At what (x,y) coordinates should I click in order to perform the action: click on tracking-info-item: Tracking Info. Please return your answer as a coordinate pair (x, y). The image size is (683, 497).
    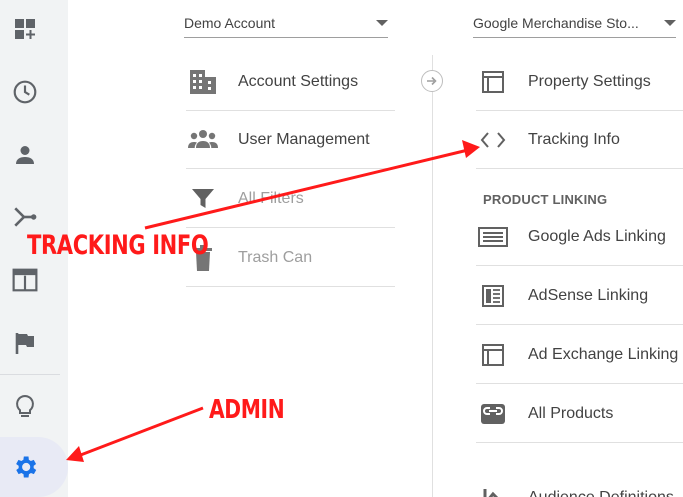
    Looking at the image, I should click on (579, 140).